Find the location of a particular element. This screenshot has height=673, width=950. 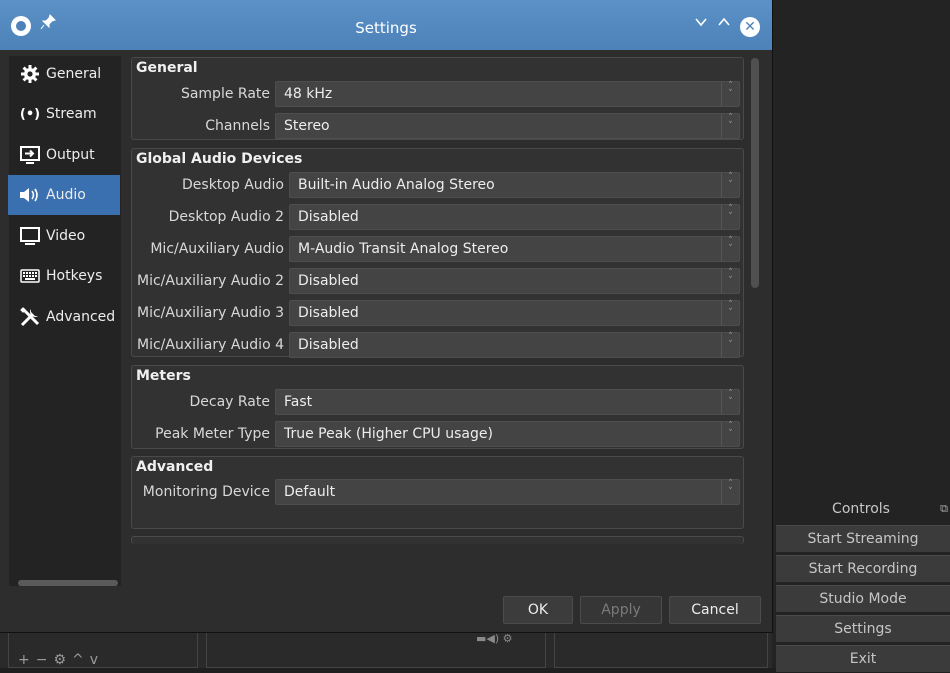

start-streaming-button: Start Streaming is located at coordinates (863, 538).